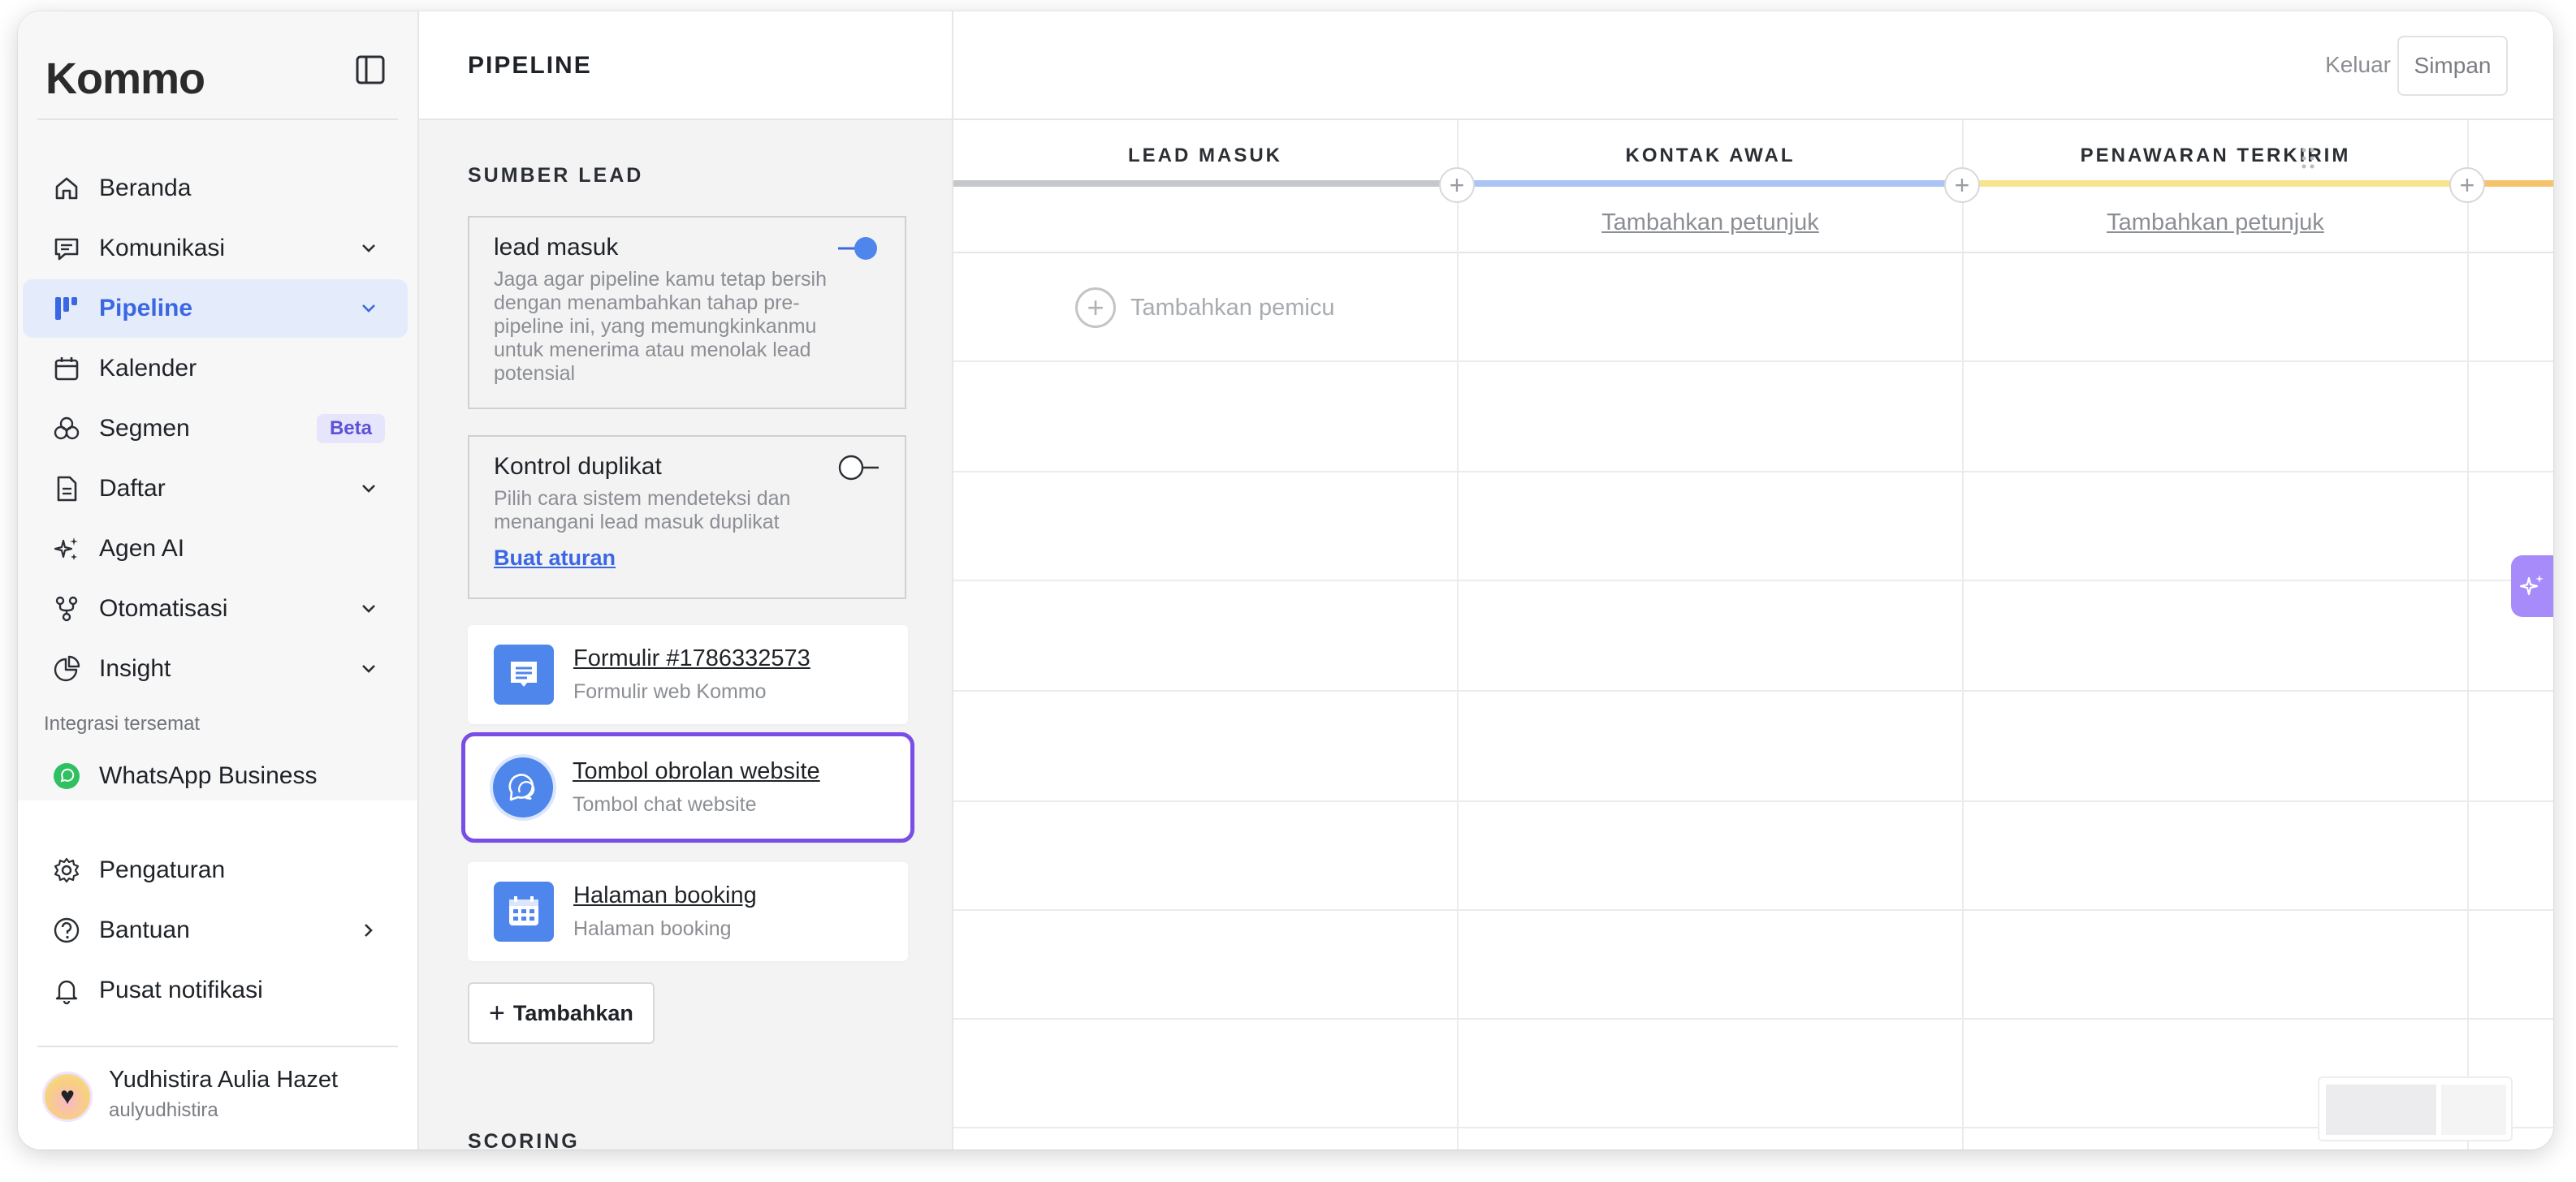 The height and width of the screenshot is (1182, 2576). What do you see at coordinates (66, 549) in the screenshot?
I see `sparkles-icon` at bounding box center [66, 549].